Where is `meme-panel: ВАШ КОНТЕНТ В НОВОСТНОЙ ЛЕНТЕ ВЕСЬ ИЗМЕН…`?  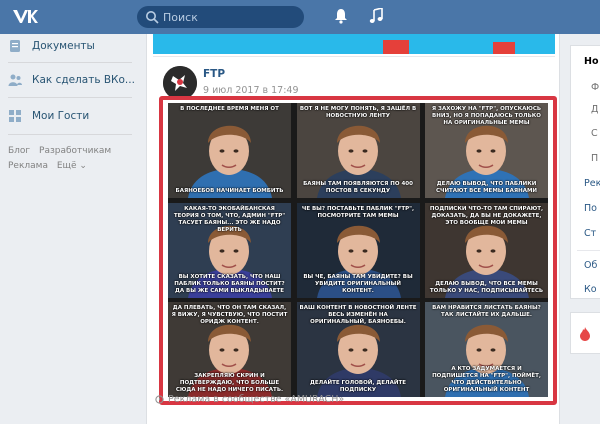
meme-panel: ВАШ КОНТЕНТ В НОВОСТНОЙ ЛЕНТЕ ВЕСЬ ИЗМЕН… is located at coordinates (358, 349).